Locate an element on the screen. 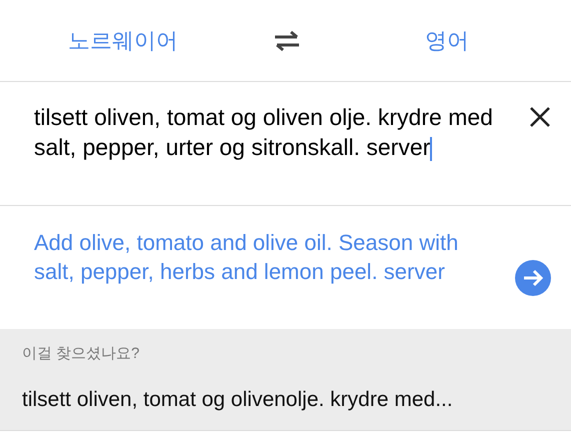 The image size is (571, 444). source-language-button: 노르웨이어 is located at coordinates (120, 40).